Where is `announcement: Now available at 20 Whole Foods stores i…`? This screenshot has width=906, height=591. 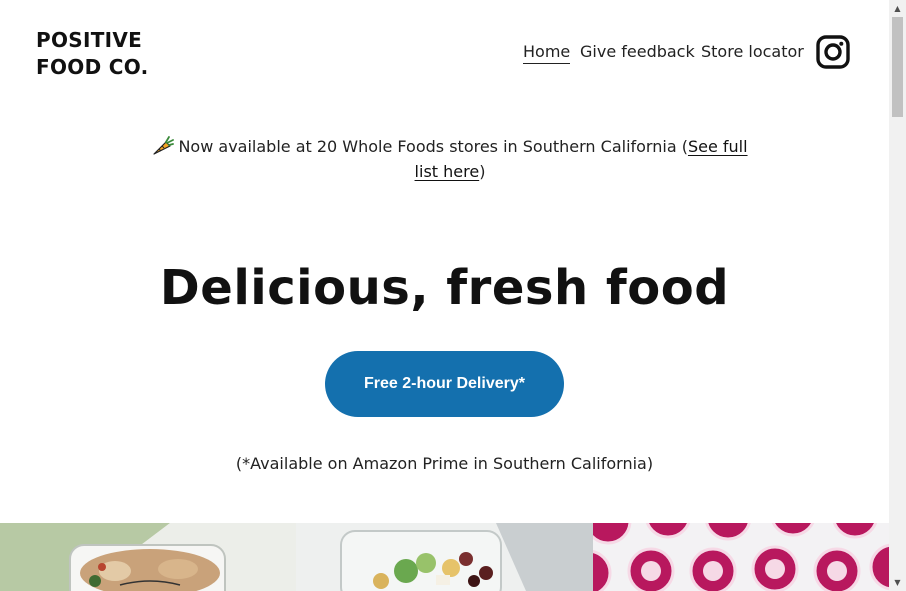 announcement: Now available at 20 Whole Foods stores i… is located at coordinates (450, 159).